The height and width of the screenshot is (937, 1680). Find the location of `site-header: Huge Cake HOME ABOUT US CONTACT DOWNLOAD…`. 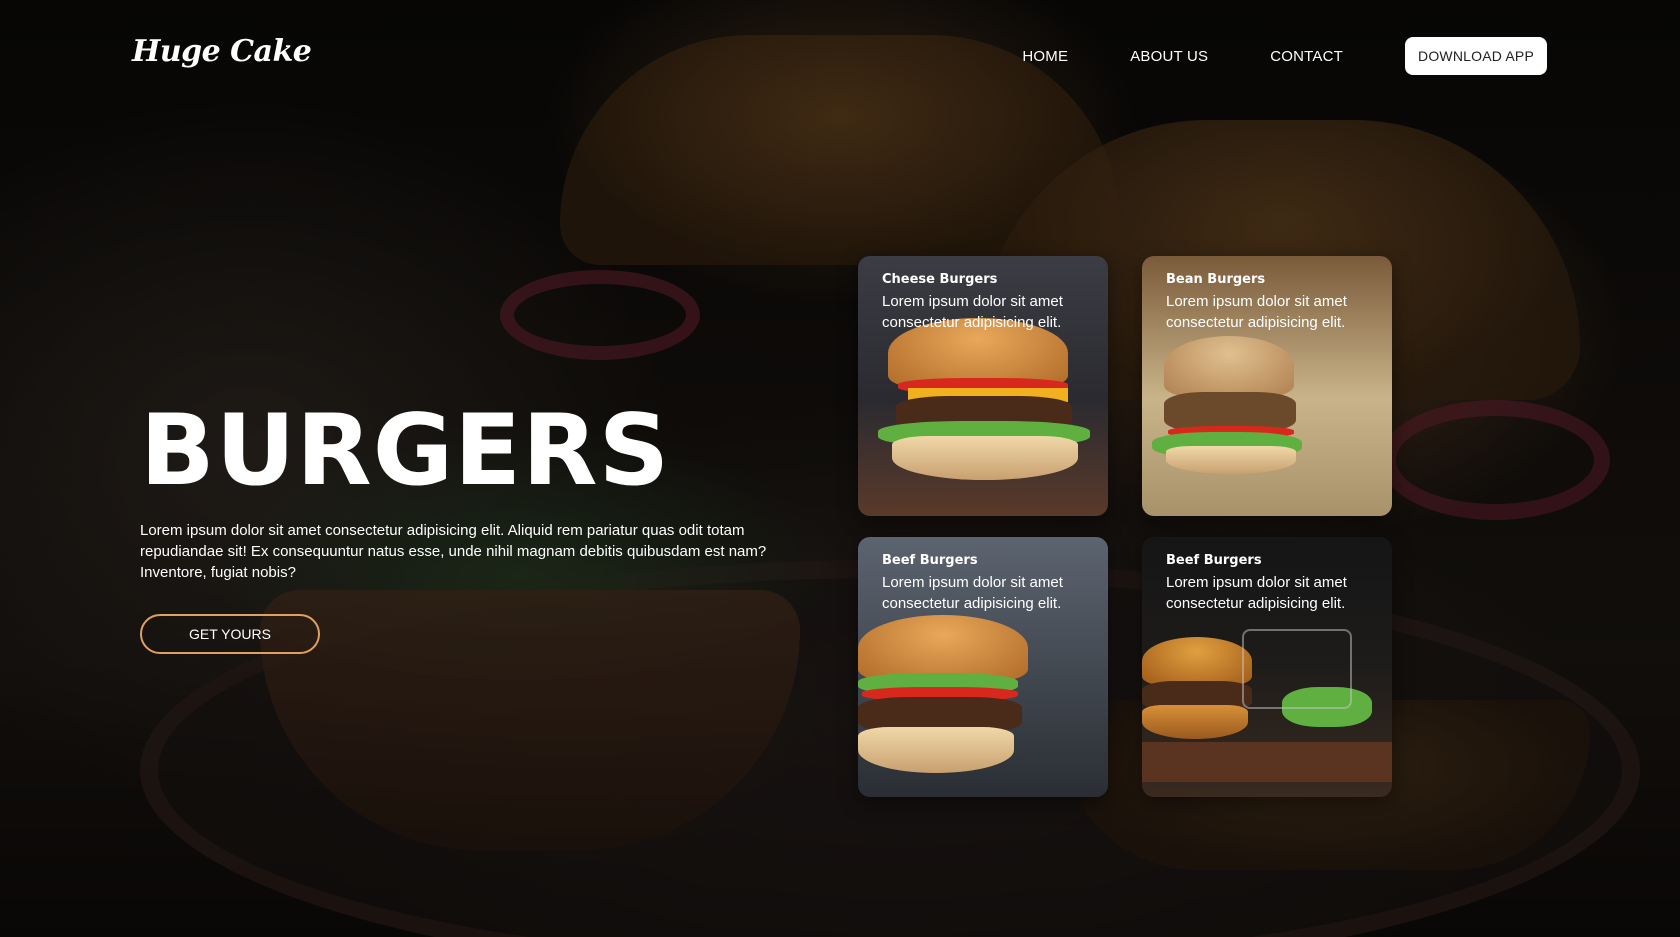

site-header: Huge Cake HOME ABOUT US CONTACT DOWNLOAD… is located at coordinates (840, 55).